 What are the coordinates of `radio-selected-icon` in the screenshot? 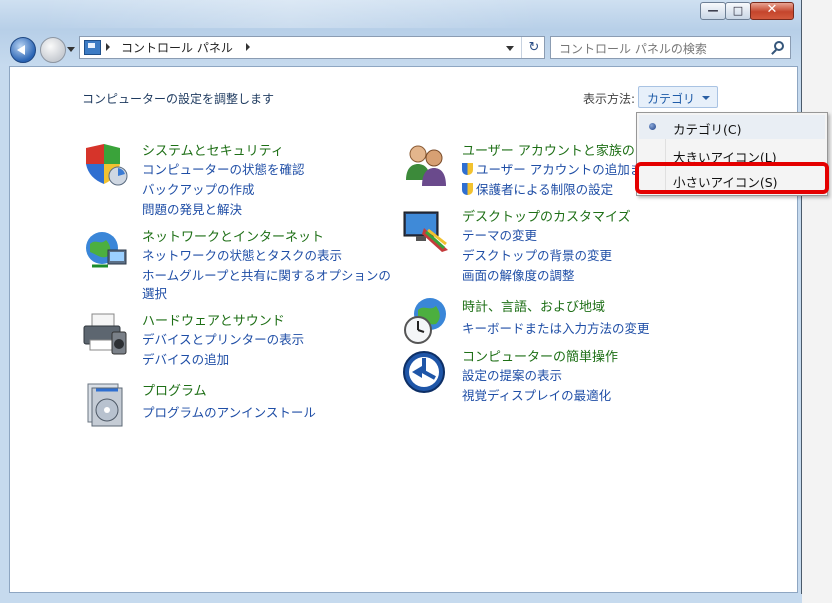 It's located at (652, 126).